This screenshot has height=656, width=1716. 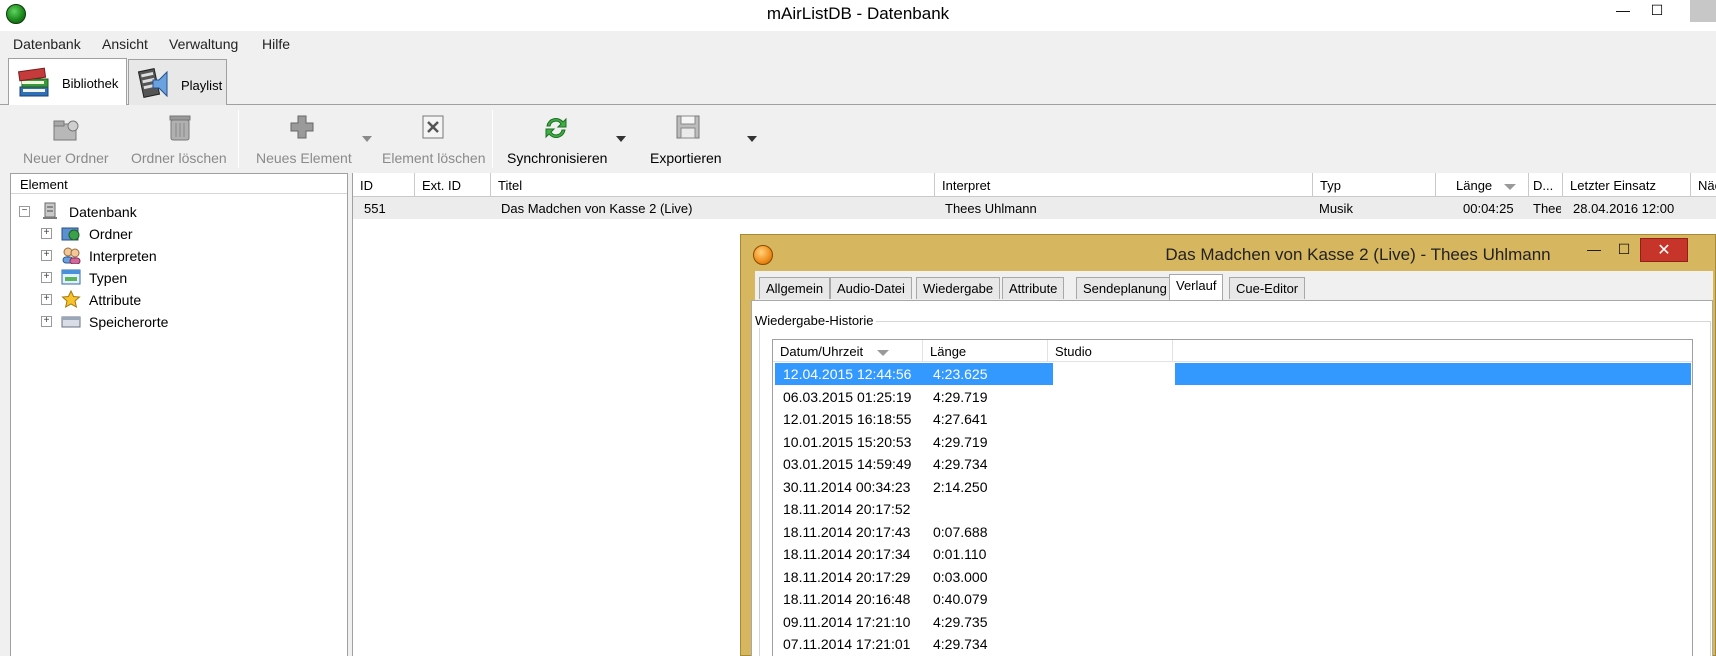 I want to click on tree-item-speicherorte: + Speicherorte, so click(x=191, y=322).